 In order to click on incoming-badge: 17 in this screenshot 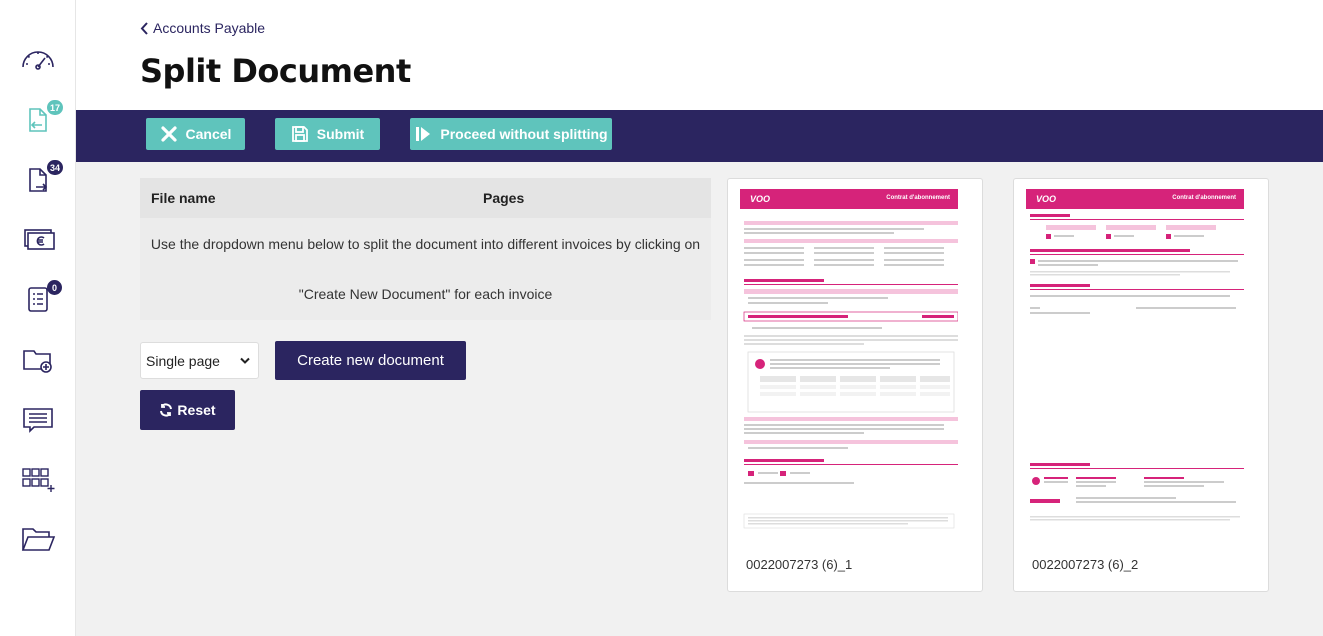, I will do `click(55, 107)`.